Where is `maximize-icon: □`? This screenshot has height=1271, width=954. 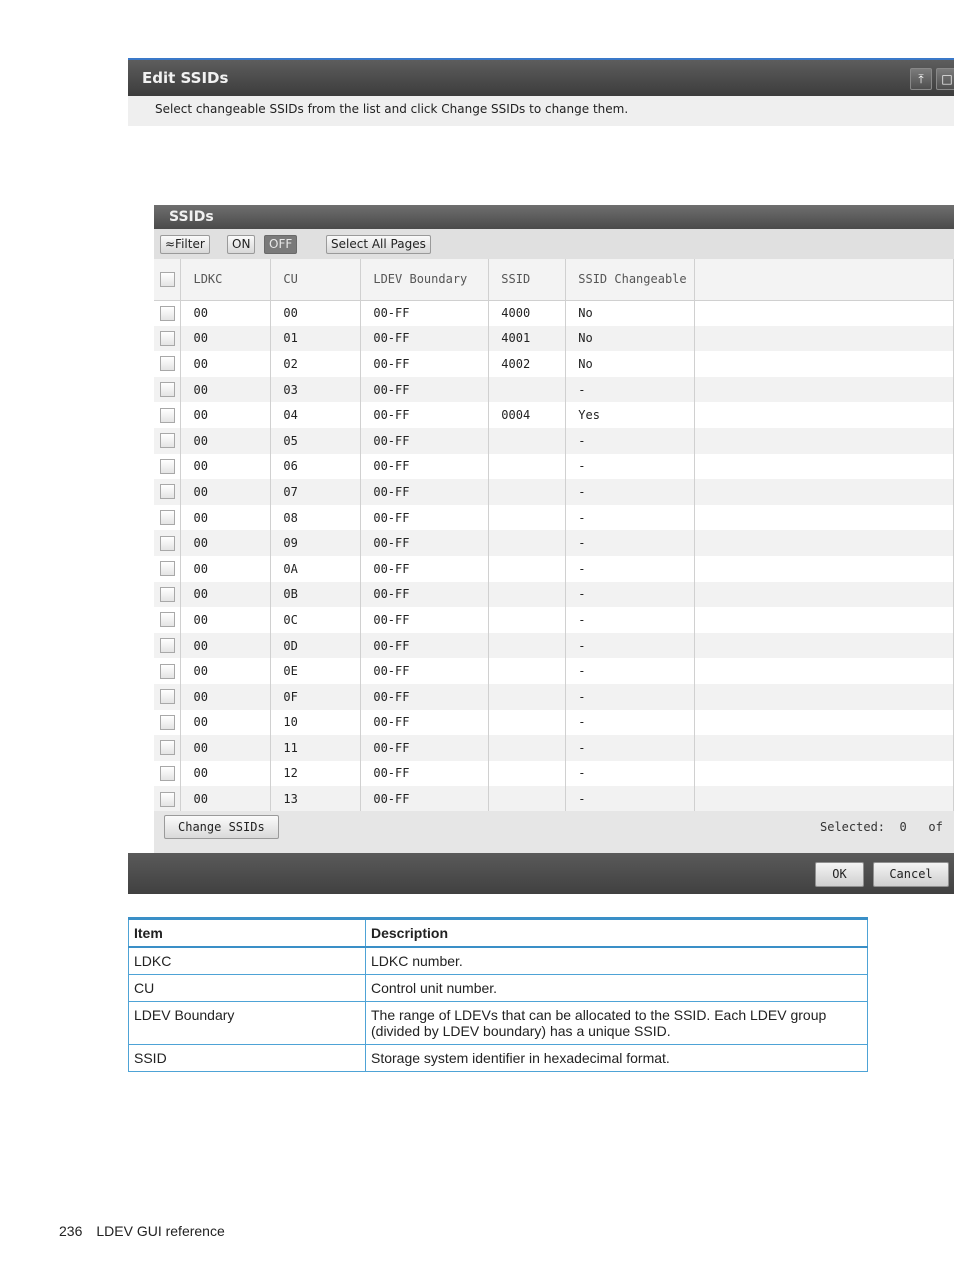 maximize-icon: □ is located at coordinates (945, 79).